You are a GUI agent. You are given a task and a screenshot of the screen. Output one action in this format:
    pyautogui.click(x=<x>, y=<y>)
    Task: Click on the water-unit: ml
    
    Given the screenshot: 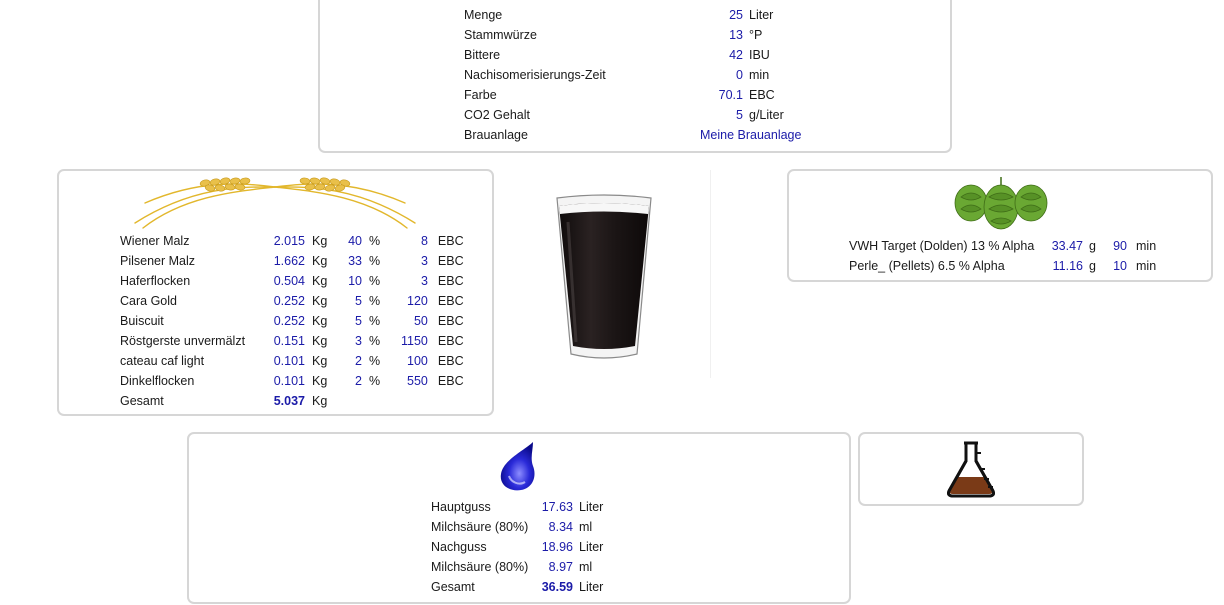 What is the action you would take?
    pyautogui.click(x=586, y=567)
    